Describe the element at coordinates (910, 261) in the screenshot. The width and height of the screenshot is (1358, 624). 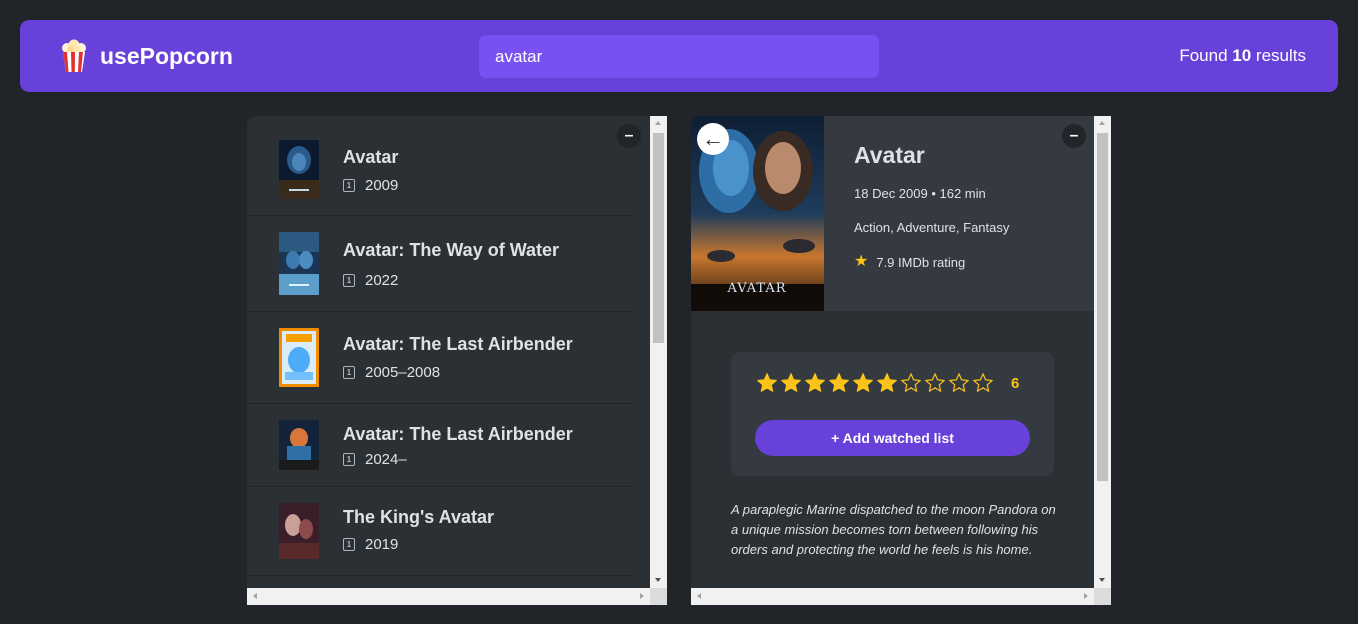
I see `imdb-rating: ★ 7.9 IMDb rating` at that location.